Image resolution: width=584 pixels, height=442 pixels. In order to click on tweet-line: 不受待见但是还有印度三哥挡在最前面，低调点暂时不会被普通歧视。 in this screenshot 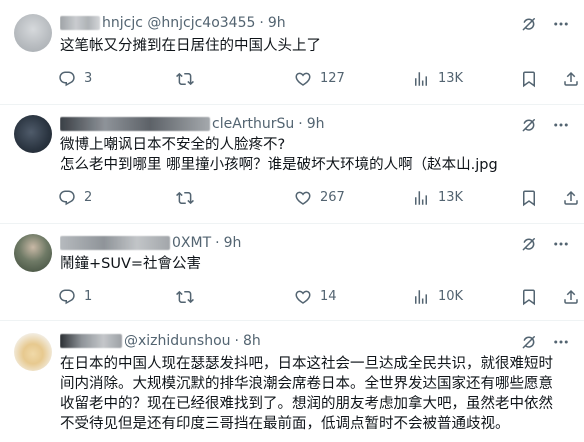, I will do `click(285, 424)`.